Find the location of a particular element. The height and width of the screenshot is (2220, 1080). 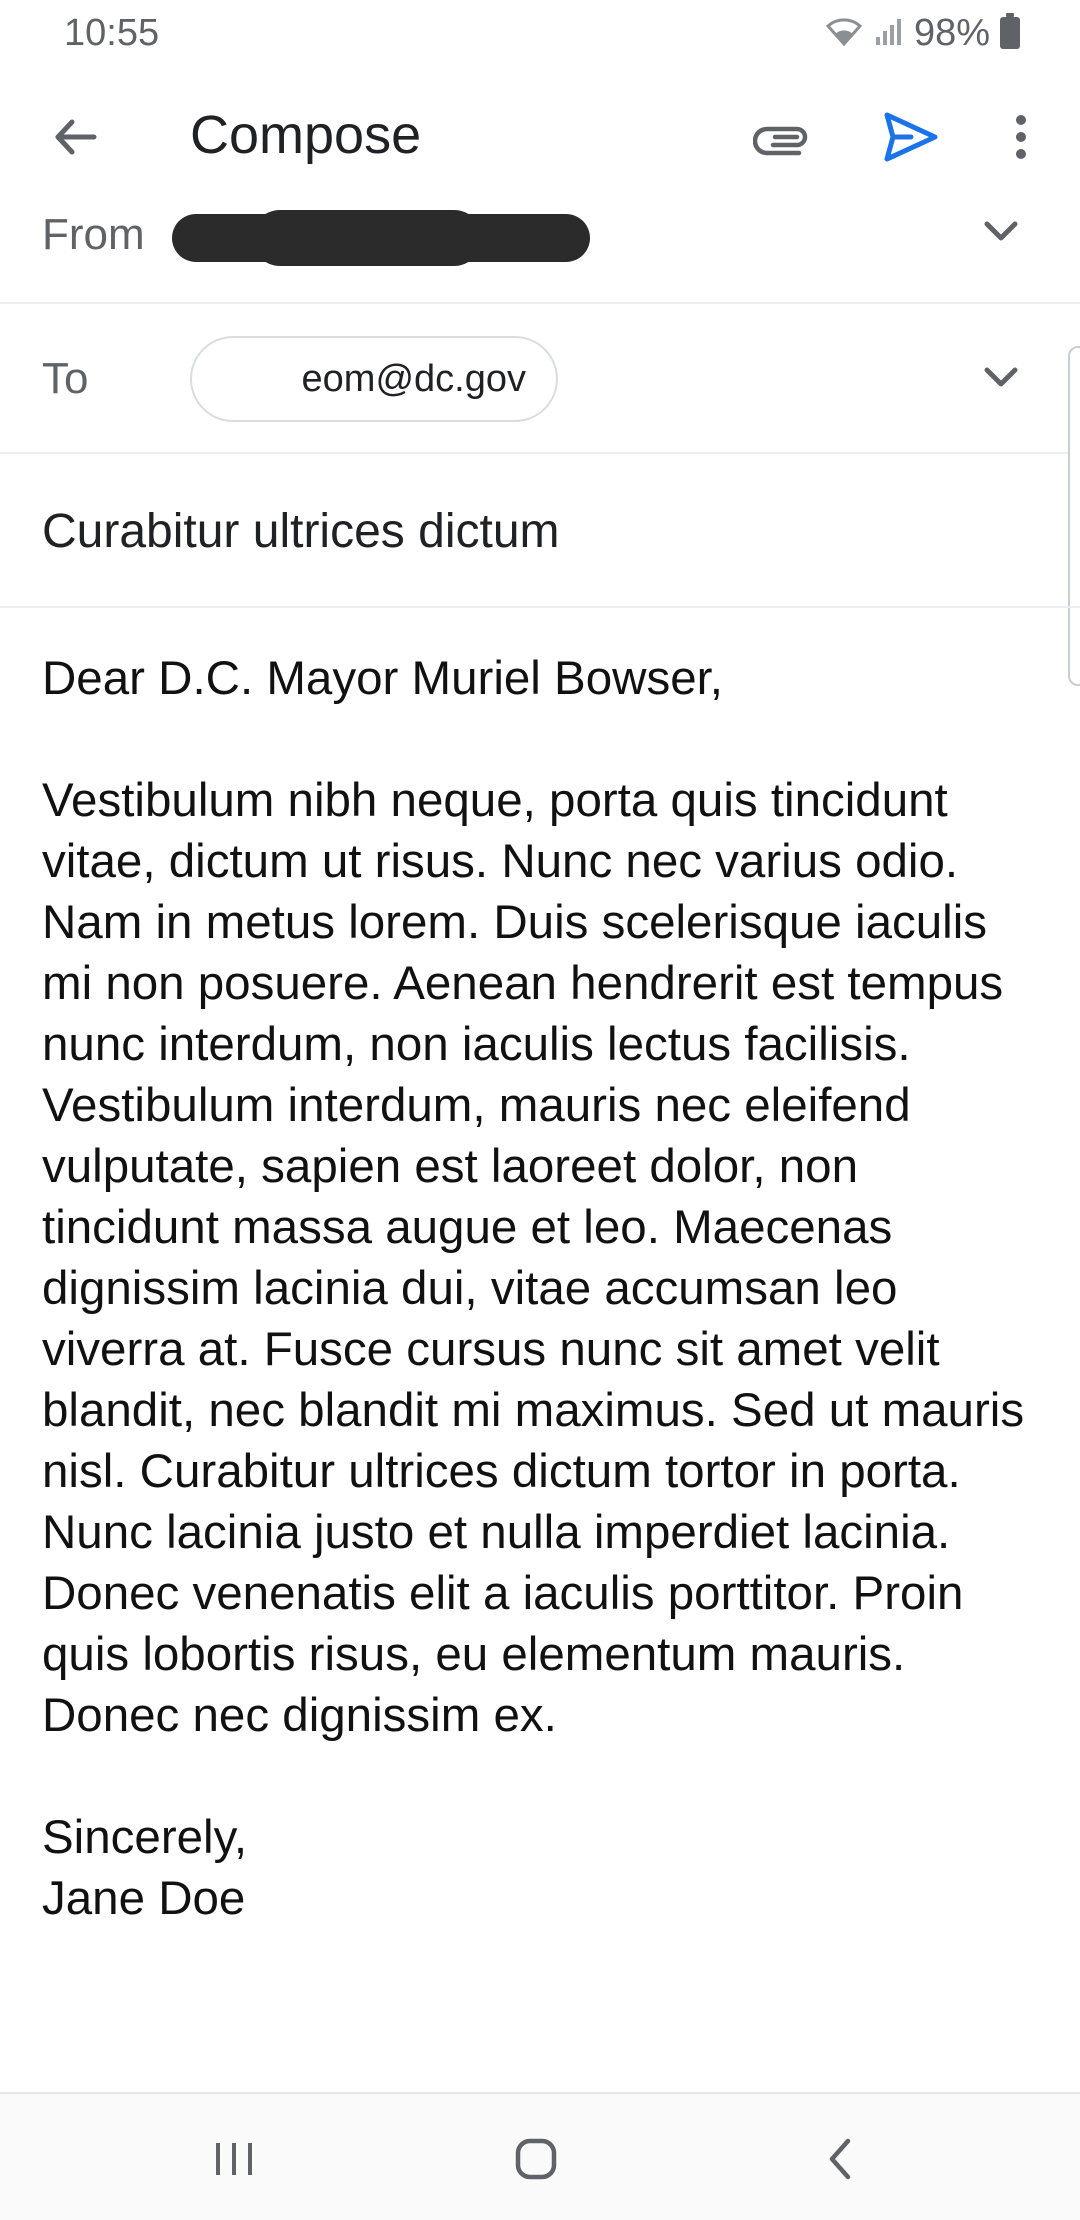

status-time: 10:55 is located at coordinates (112, 33).